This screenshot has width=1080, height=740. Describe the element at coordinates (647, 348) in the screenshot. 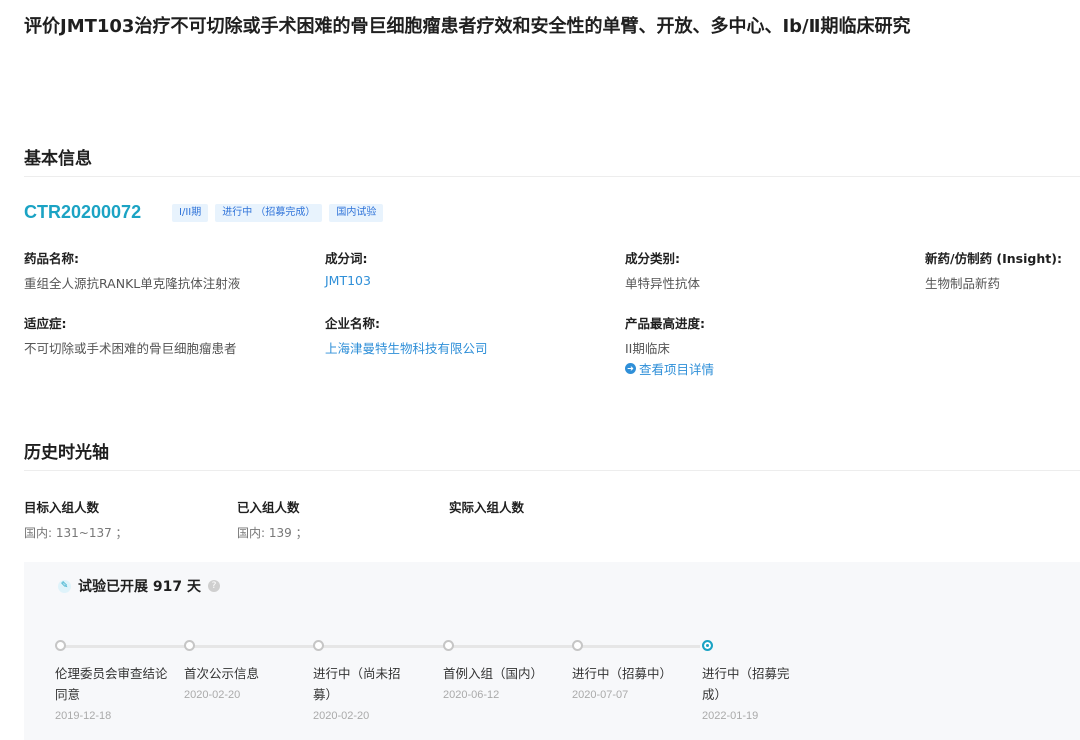

I see `highest-stage-value: II期临床` at that location.